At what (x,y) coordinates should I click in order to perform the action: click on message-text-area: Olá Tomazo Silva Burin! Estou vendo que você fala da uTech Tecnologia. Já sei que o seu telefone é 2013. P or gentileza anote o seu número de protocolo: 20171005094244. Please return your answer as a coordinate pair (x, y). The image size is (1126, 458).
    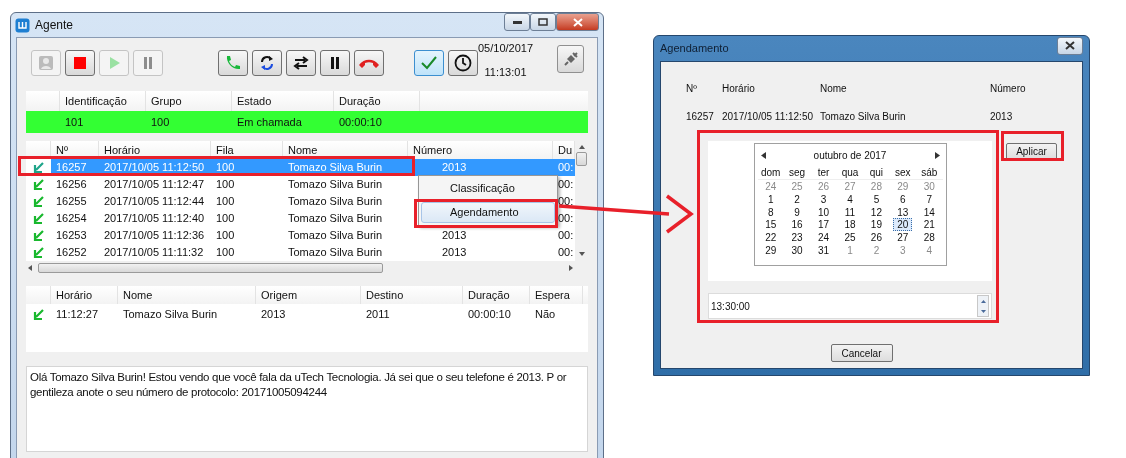
    Looking at the image, I should click on (307, 409).